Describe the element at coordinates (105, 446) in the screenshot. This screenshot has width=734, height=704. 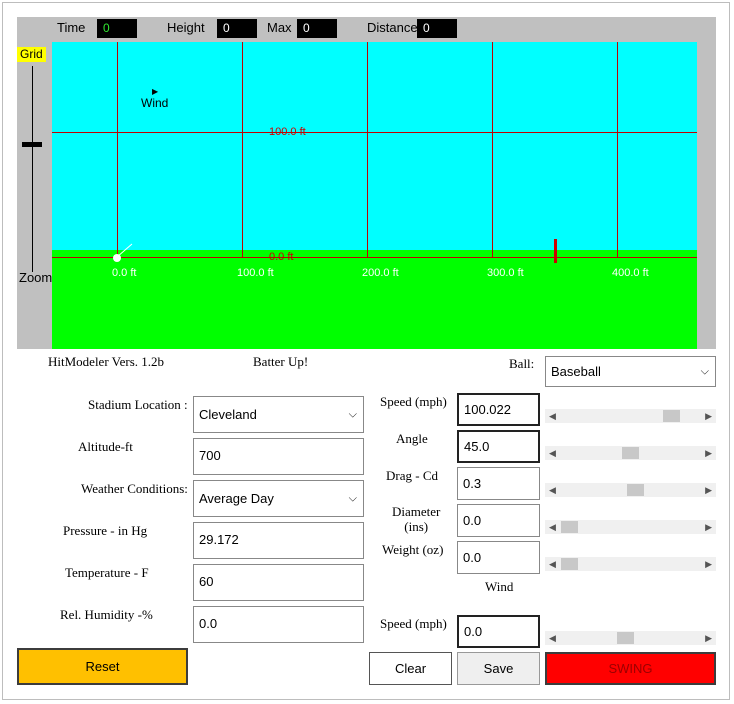
I see `altitude-label: Altitude-ft` at that location.